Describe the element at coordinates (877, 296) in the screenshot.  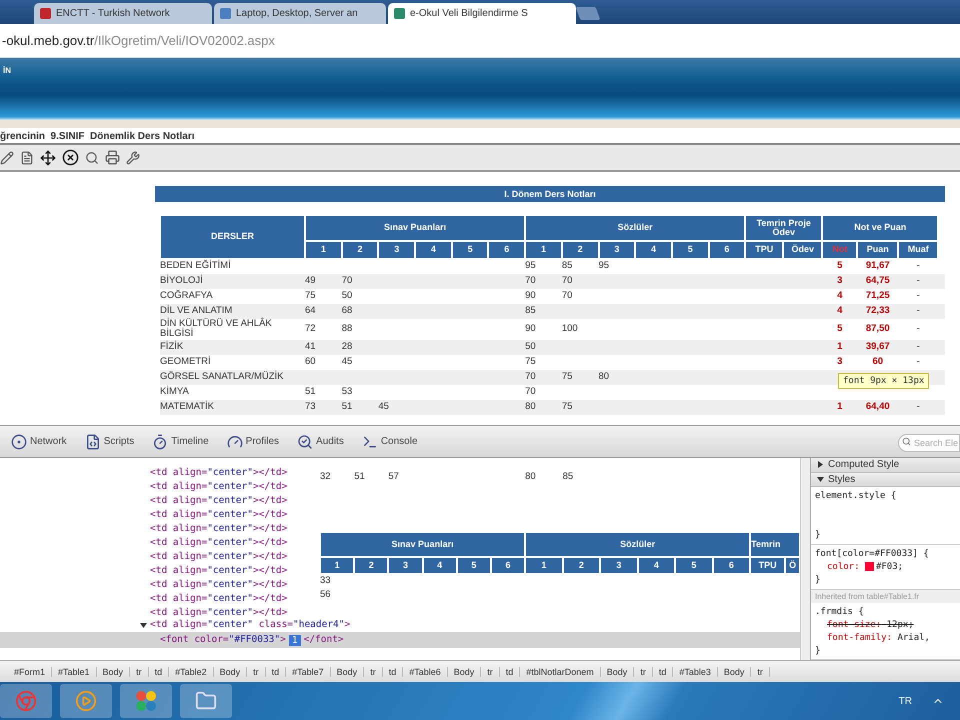
I see `table-cell-text: 71,25` at that location.